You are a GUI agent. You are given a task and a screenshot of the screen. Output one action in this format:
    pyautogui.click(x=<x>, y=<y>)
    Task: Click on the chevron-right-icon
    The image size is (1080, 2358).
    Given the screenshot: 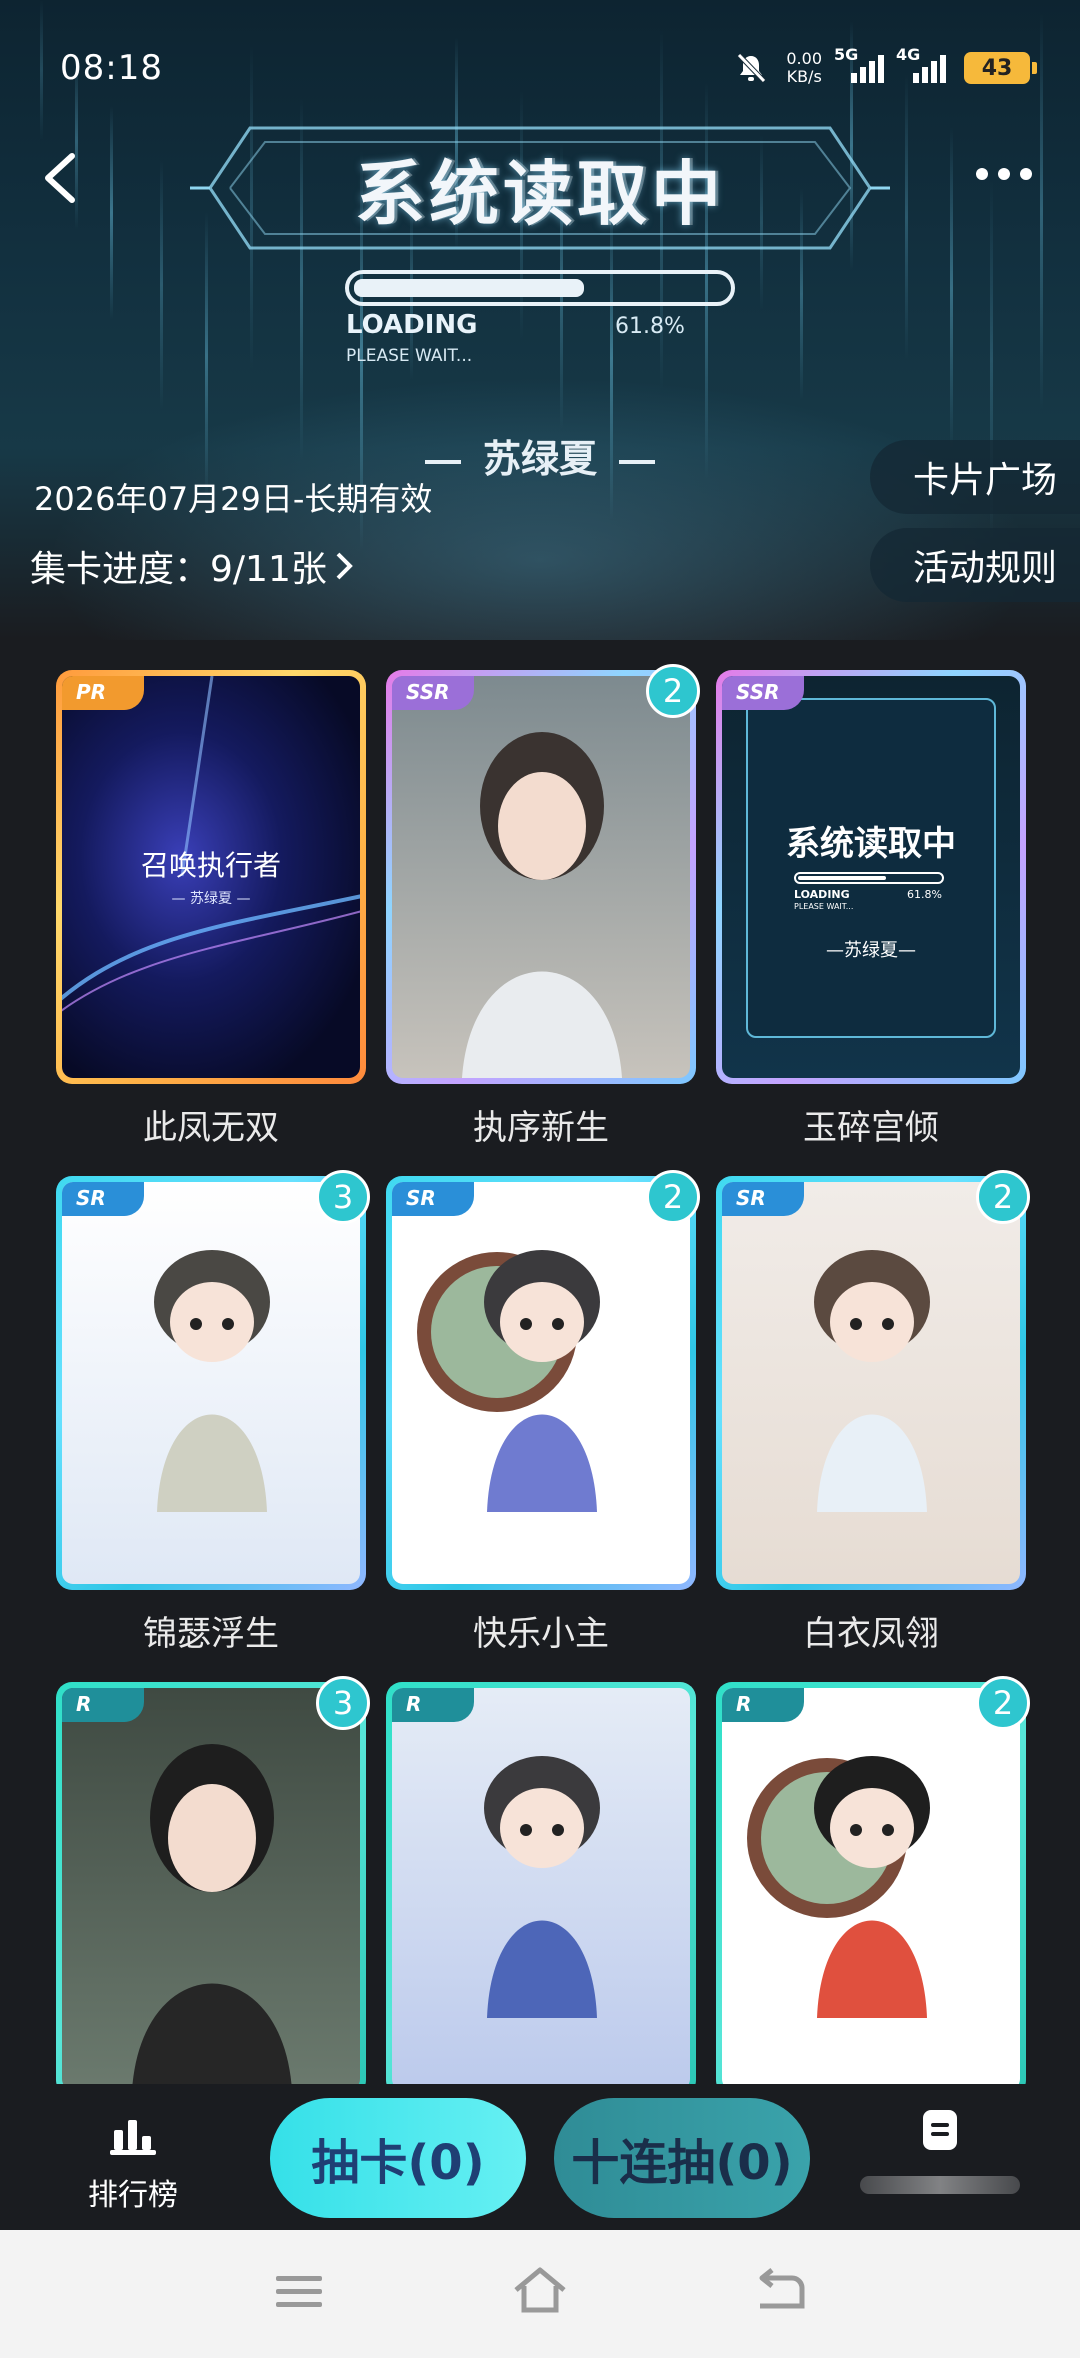 What is the action you would take?
    pyautogui.click(x=344, y=566)
    